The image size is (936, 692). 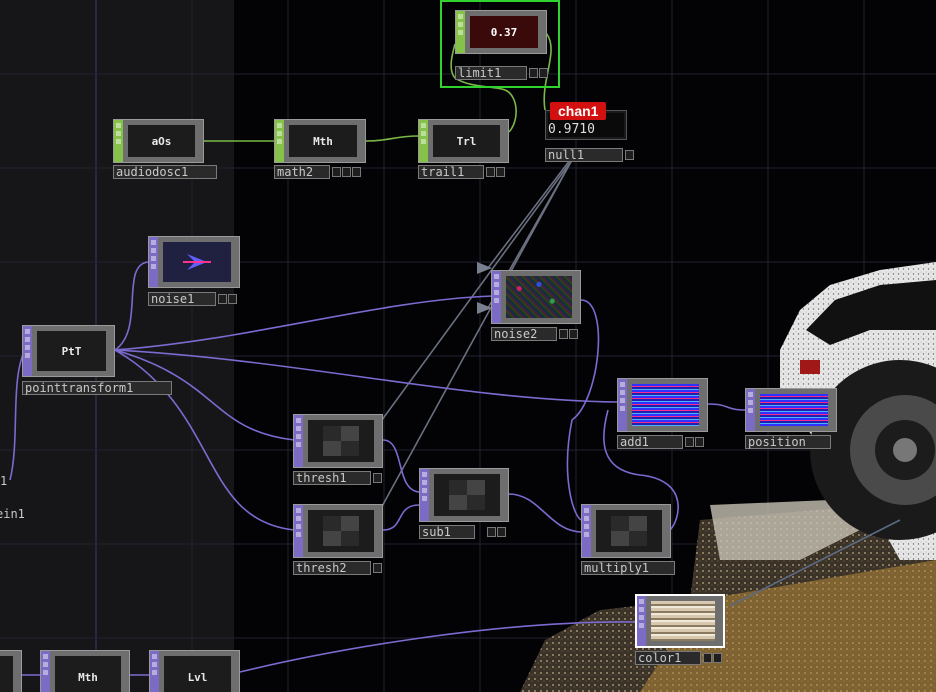 What do you see at coordinates (794, 410) in the screenshot?
I see `position-preview` at bounding box center [794, 410].